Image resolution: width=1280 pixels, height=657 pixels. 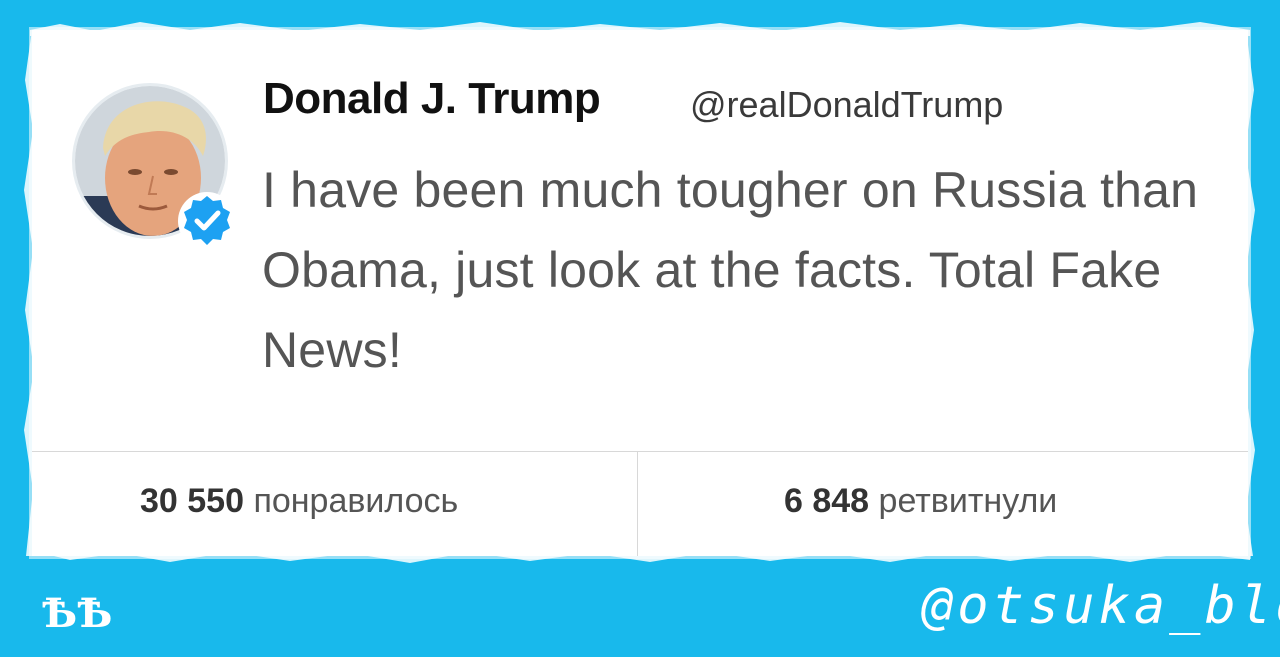 I want to click on retweets-stat: 6 848 ретвитнули, so click(x=920, y=501).